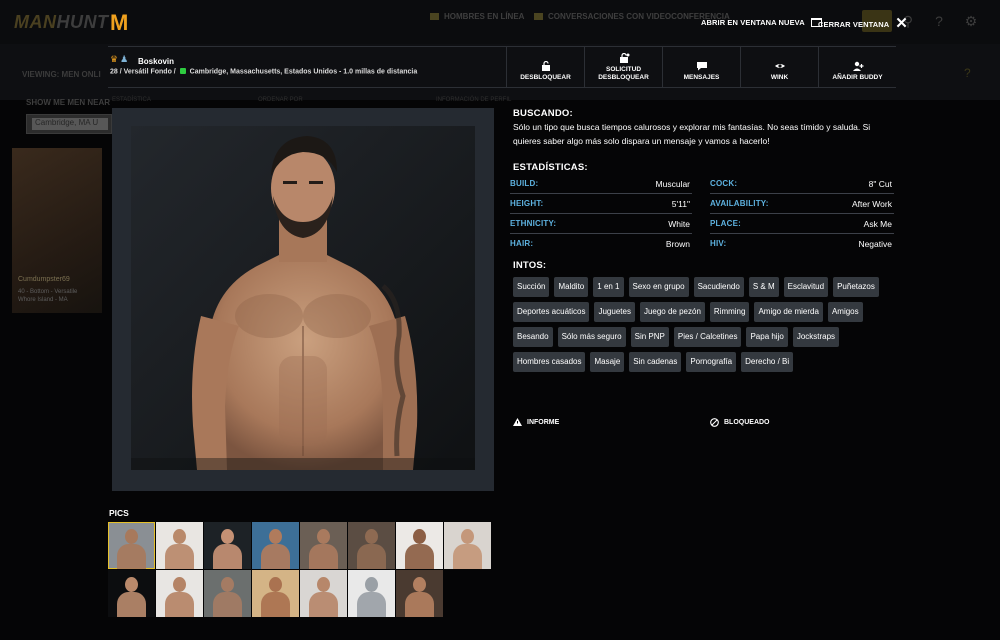  I want to click on stat-row-cock: COCK: 8" Cut, so click(802, 185).